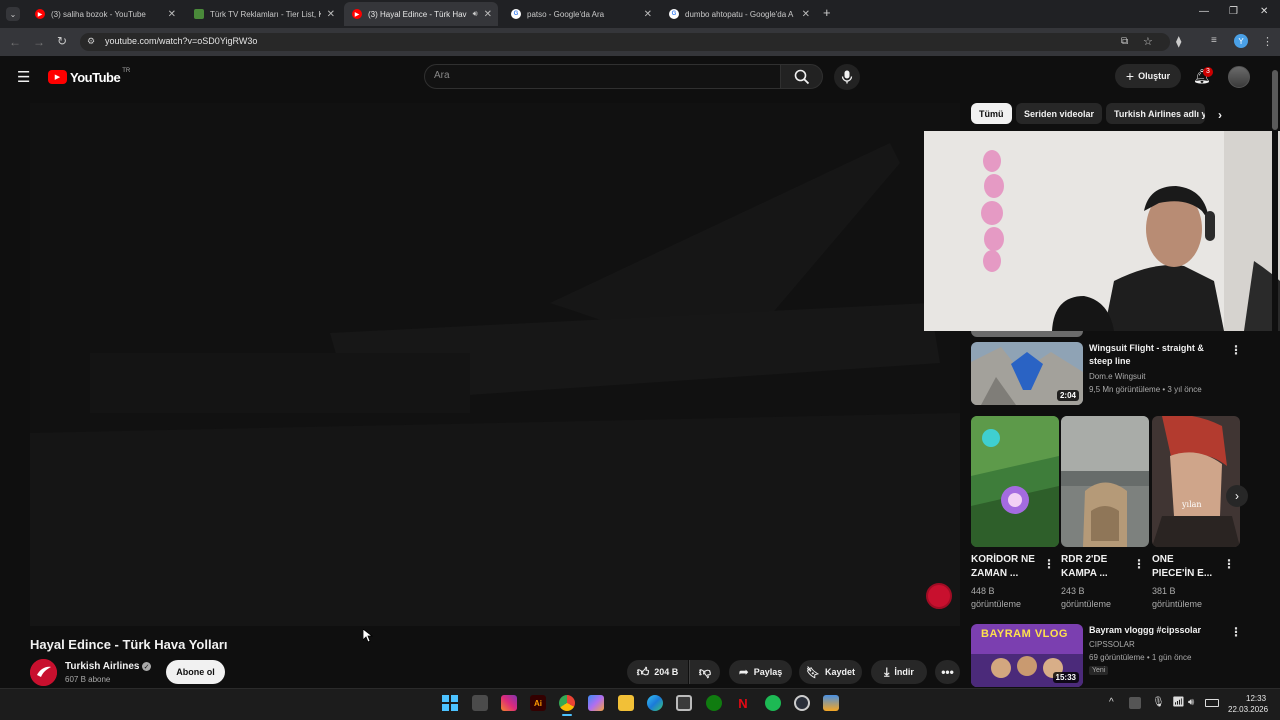 The width and height of the screenshot is (1280, 720). Describe the element at coordinates (1059, 113) in the screenshot. I see `chip-series: Seriden videolar` at that location.